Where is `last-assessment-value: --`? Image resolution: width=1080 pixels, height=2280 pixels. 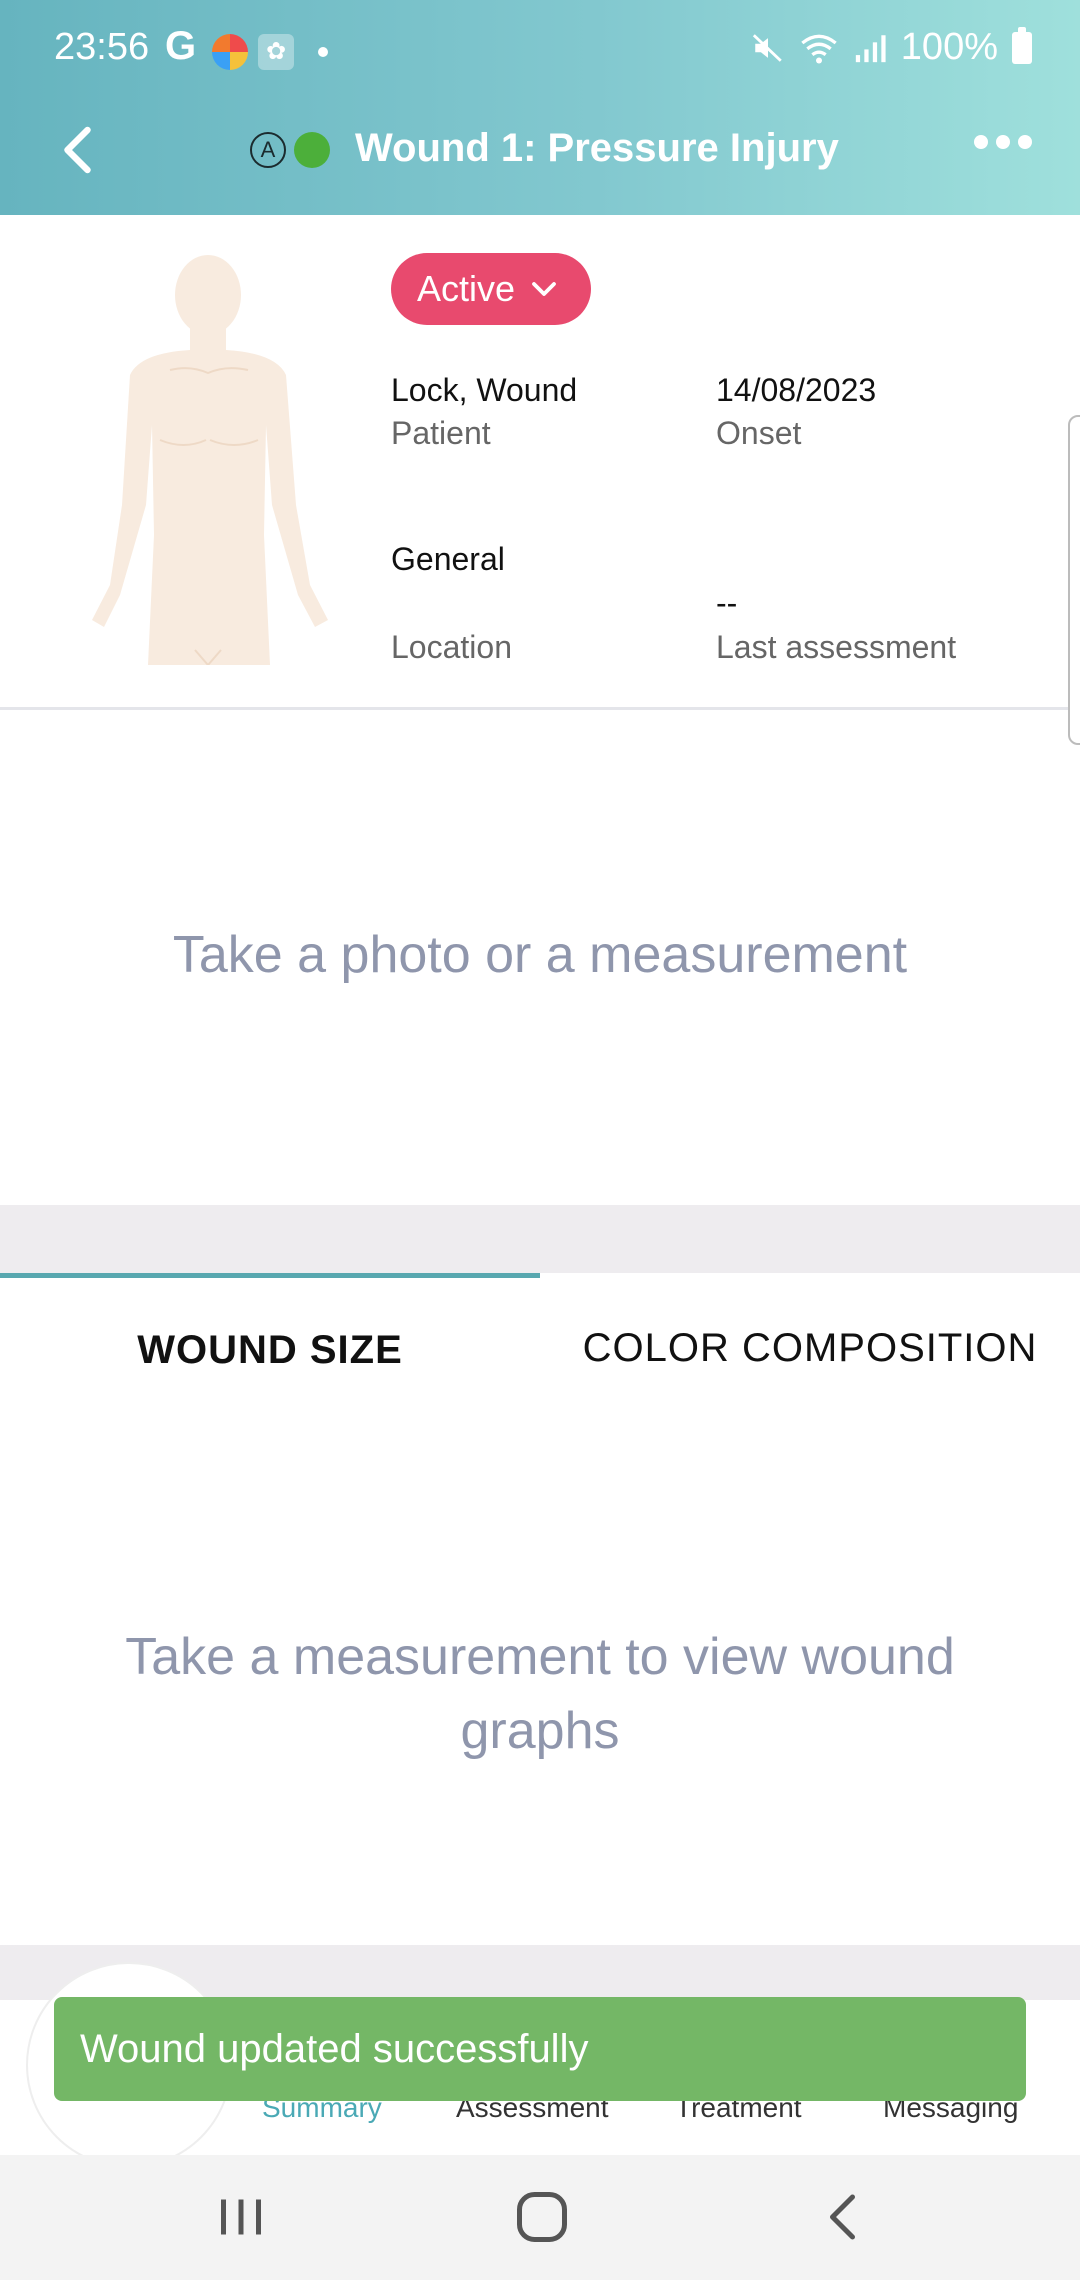
last-assessment-value: -- is located at coordinates (727, 603).